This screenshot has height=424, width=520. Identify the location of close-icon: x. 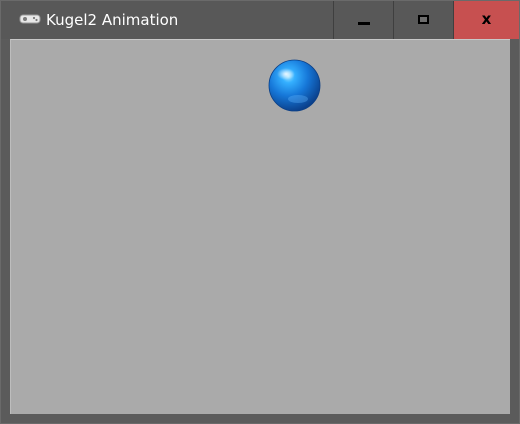
(486, 19).